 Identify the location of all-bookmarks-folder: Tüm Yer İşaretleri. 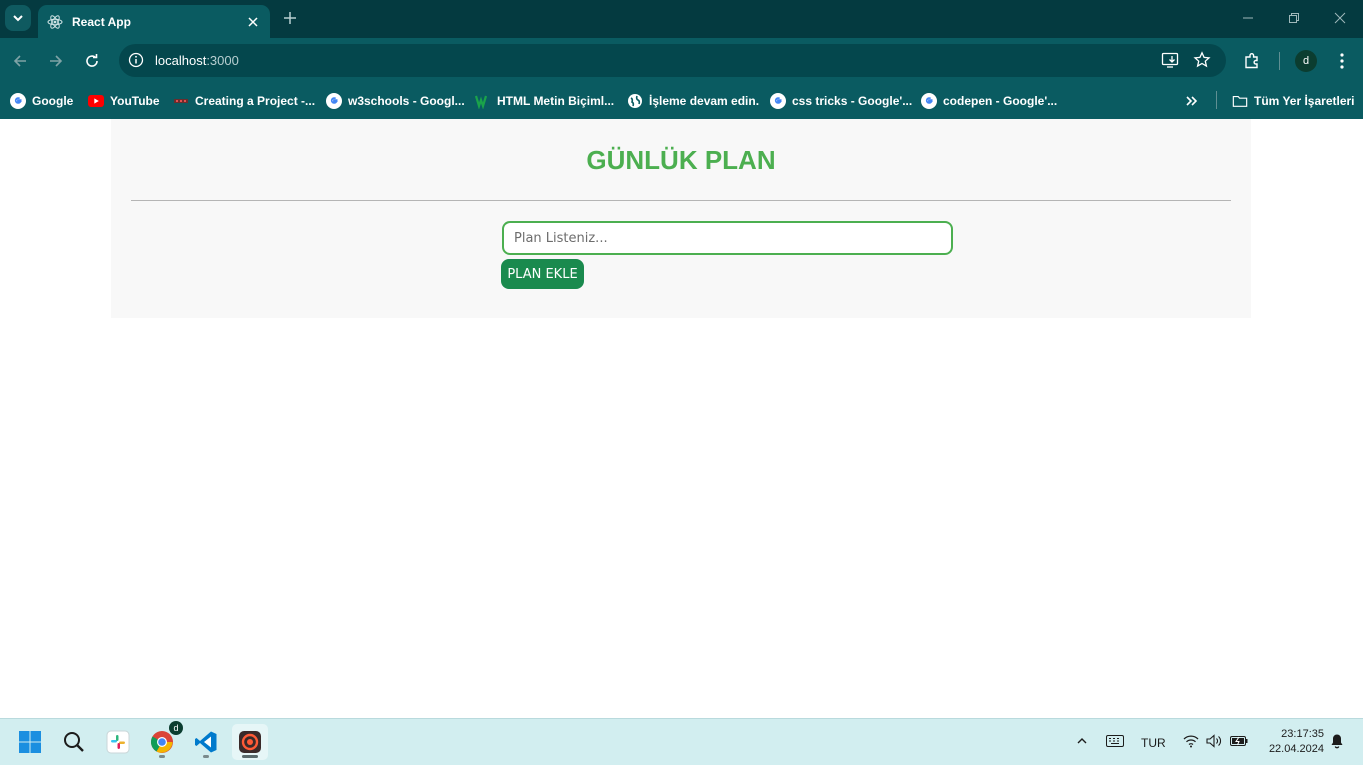
(1293, 101).